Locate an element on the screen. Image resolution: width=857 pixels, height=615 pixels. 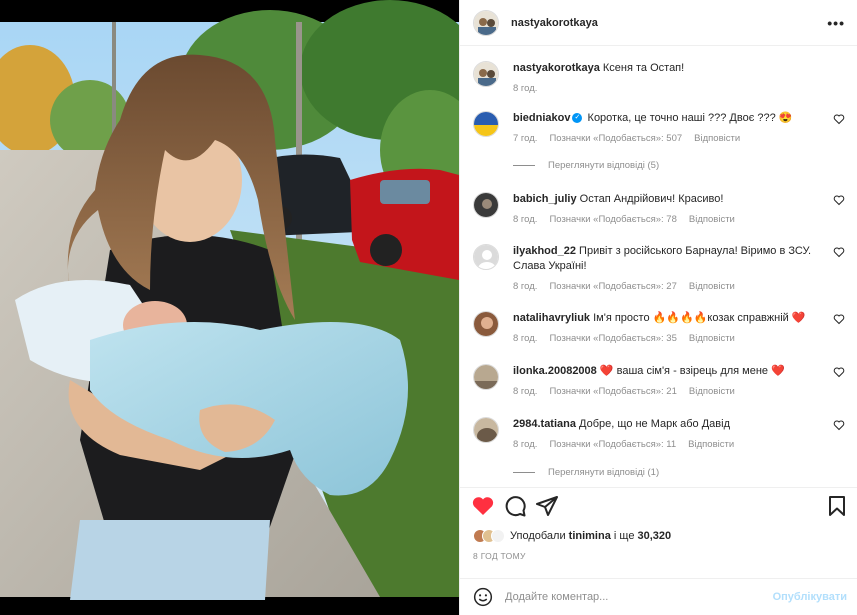
caption-avatar is located at coordinates (486, 74).